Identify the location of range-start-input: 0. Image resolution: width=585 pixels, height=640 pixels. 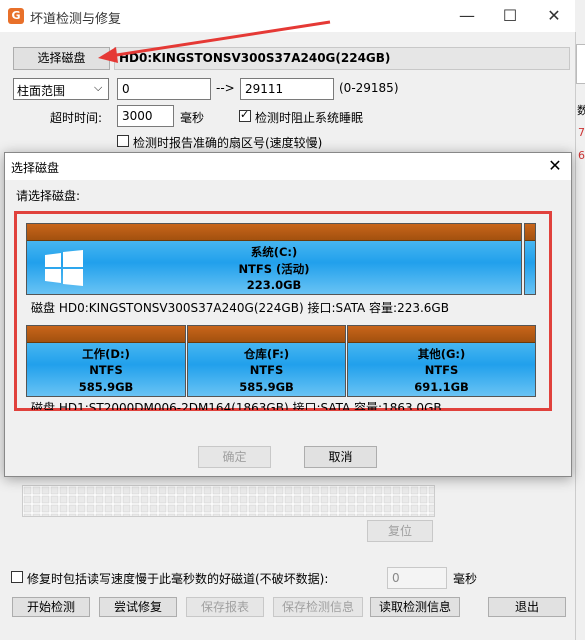
(164, 89).